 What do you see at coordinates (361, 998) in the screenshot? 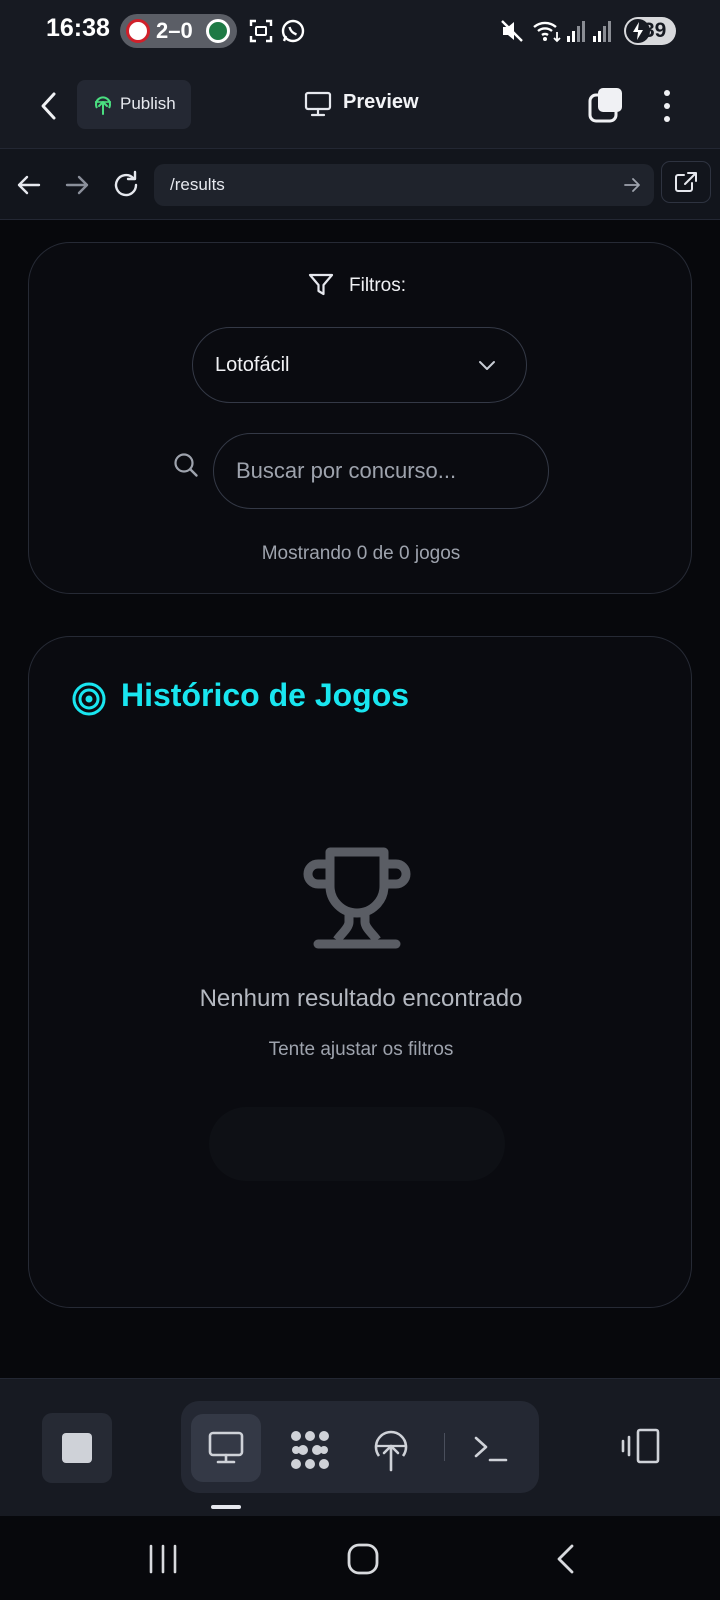
I see `empty-state-title: Nenhum resultado encontrado` at bounding box center [361, 998].